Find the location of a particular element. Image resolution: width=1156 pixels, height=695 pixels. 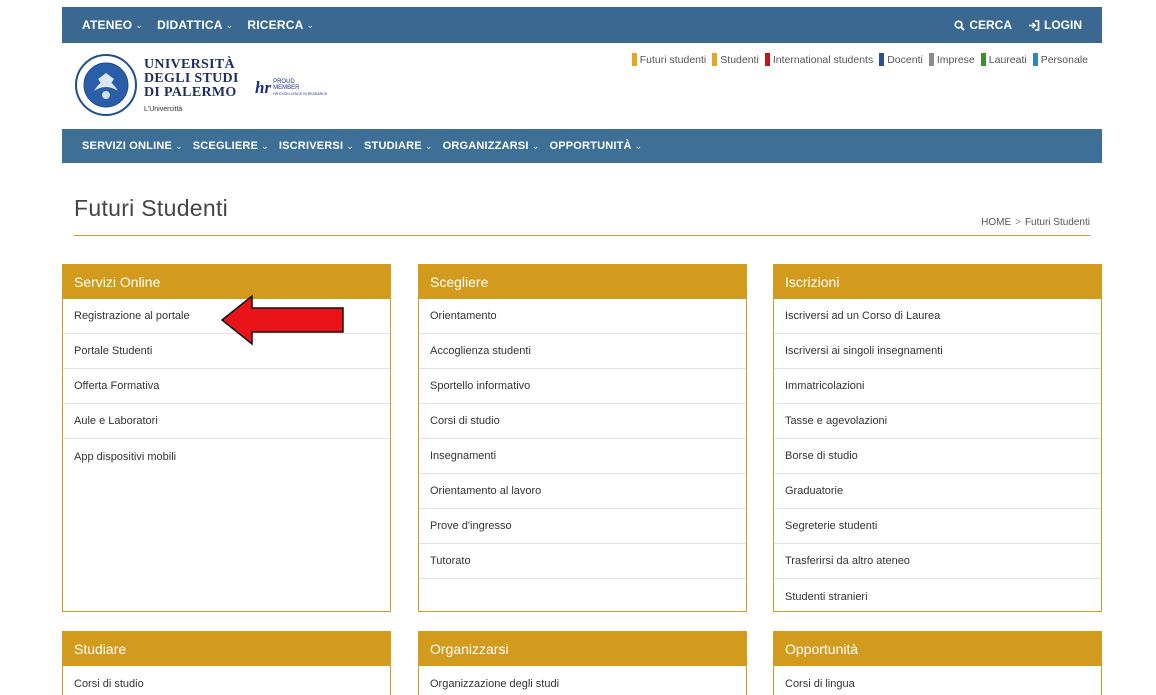

card-link: Organizzazione degli studi is located at coordinates (582, 680).